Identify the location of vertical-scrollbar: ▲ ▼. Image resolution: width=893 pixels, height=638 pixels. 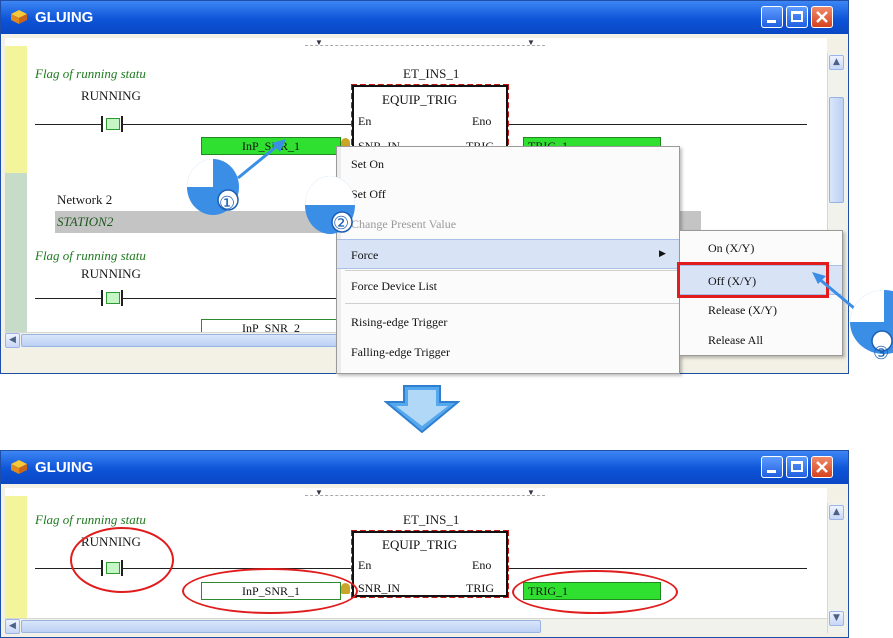
(836, 568).